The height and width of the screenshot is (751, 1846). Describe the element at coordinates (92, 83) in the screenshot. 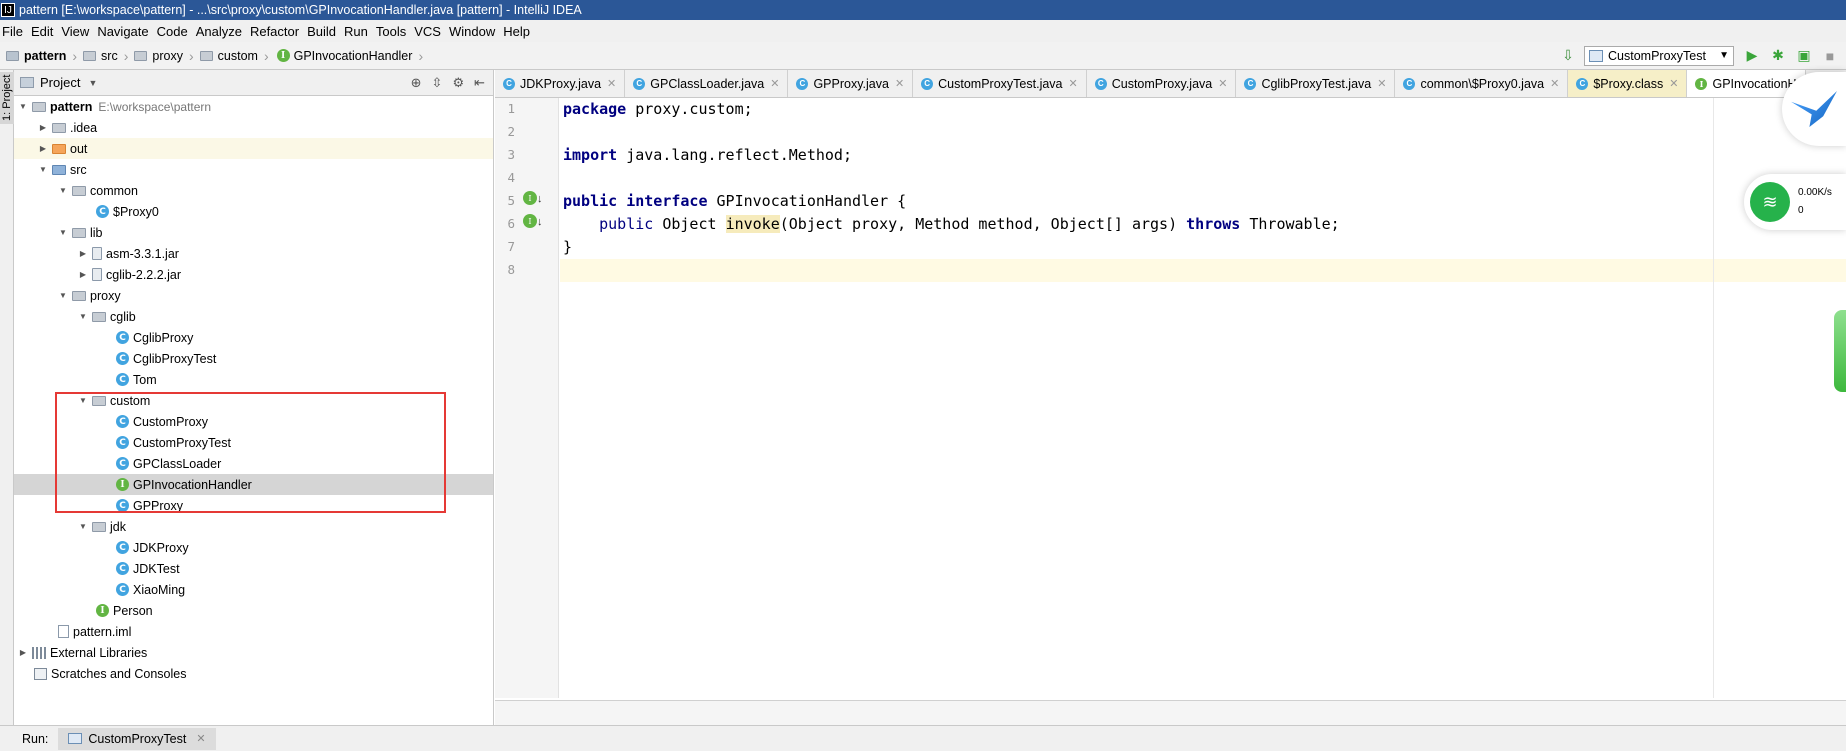

I see `chevron-down-icon: ▼` at that location.